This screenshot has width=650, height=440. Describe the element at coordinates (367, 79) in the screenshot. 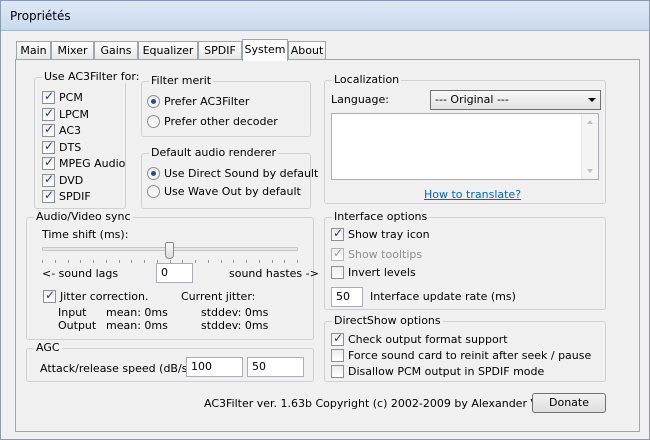

I see `localization-title: Localization` at that location.